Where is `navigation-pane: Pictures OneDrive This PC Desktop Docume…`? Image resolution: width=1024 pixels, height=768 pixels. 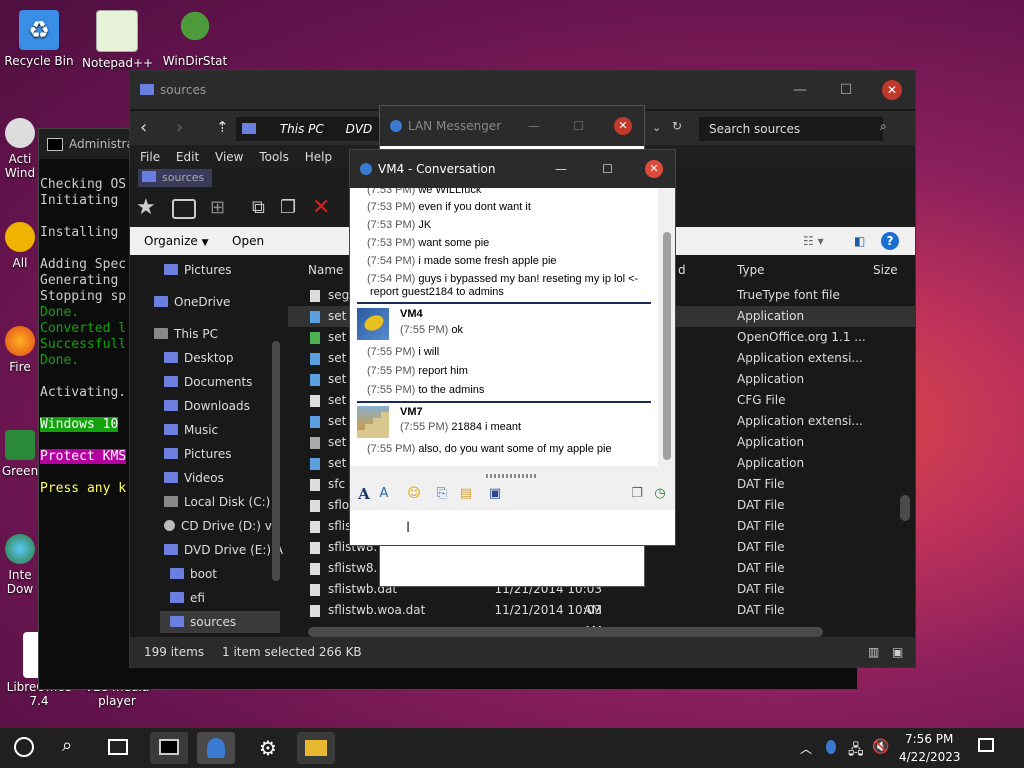 navigation-pane: Pictures OneDrive This PC Desktop Docume… is located at coordinates (209, 446).